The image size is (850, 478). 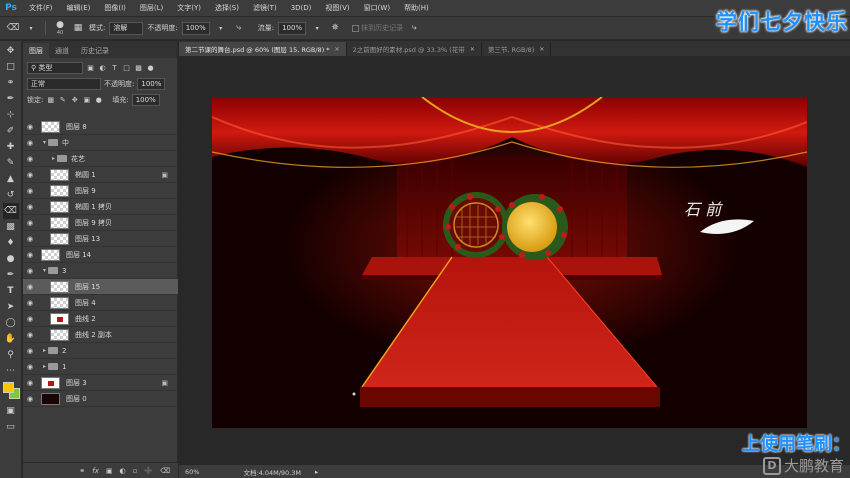 What do you see at coordinates (36, 50) in the screenshot?
I see `tab-layers: 图层` at bounding box center [36, 50].